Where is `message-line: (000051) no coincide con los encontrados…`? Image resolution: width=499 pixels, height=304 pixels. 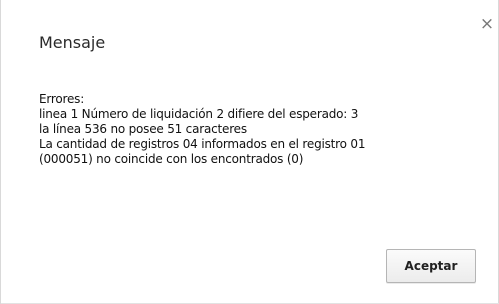 message-line: (000051) no coincide con los encontrados… is located at coordinates (171, 159).